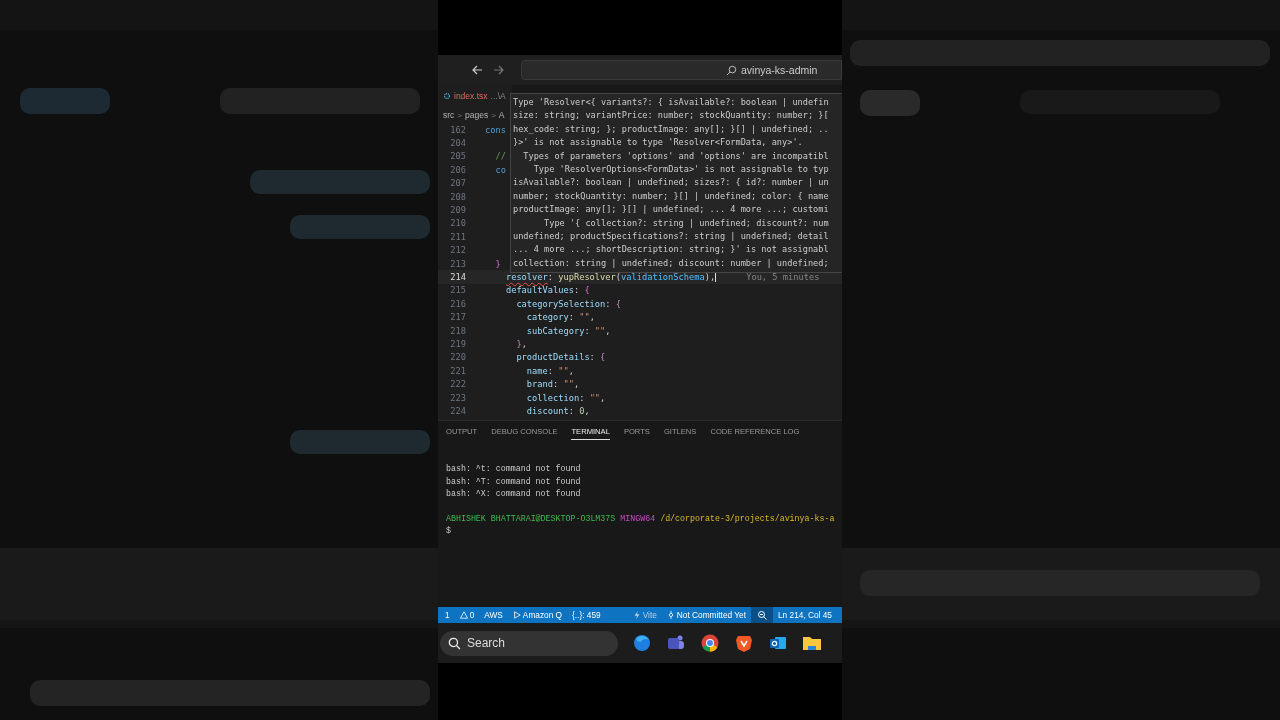 This screenshot has width=1280, height=720. Describe the element at coordinates (457, 143) in the screenshot. I see `line-number: 204` at that location.